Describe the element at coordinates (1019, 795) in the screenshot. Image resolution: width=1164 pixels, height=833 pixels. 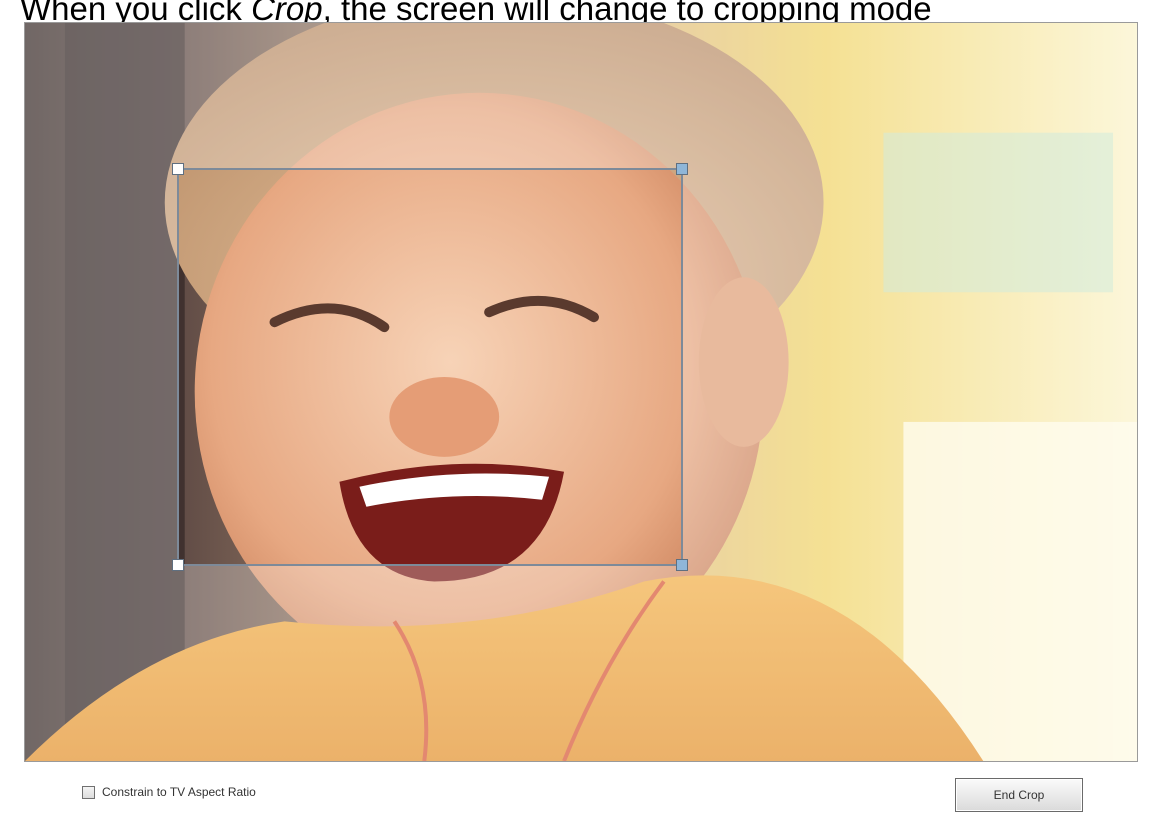
I see `end-crop-button: End Crop` at that location.